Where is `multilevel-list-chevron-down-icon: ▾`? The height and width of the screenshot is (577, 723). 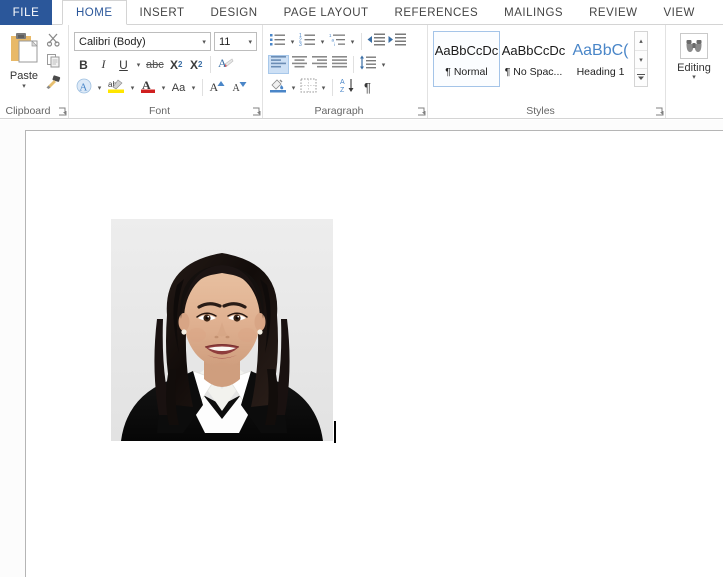
multilevel-list-chevron-down-icon: ▾ is located at coordinates (352, 42).